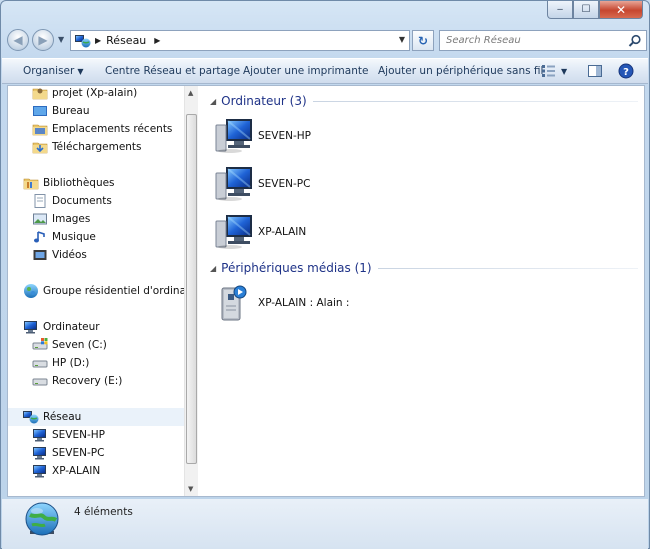 This screenshot has width=650, height=549. I want to click on nav-item-seven-hp: SEVEN-HP, so click(96, 435).